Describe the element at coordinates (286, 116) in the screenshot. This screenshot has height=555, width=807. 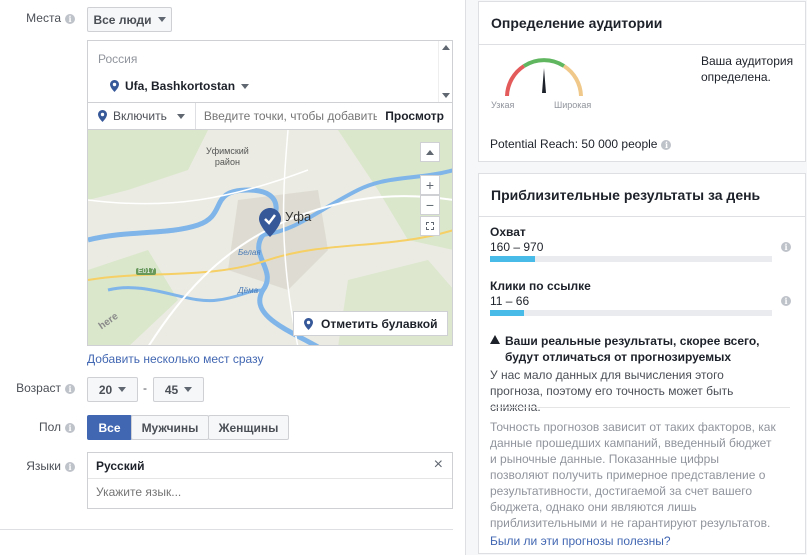
I see `location-search-input` at that location.